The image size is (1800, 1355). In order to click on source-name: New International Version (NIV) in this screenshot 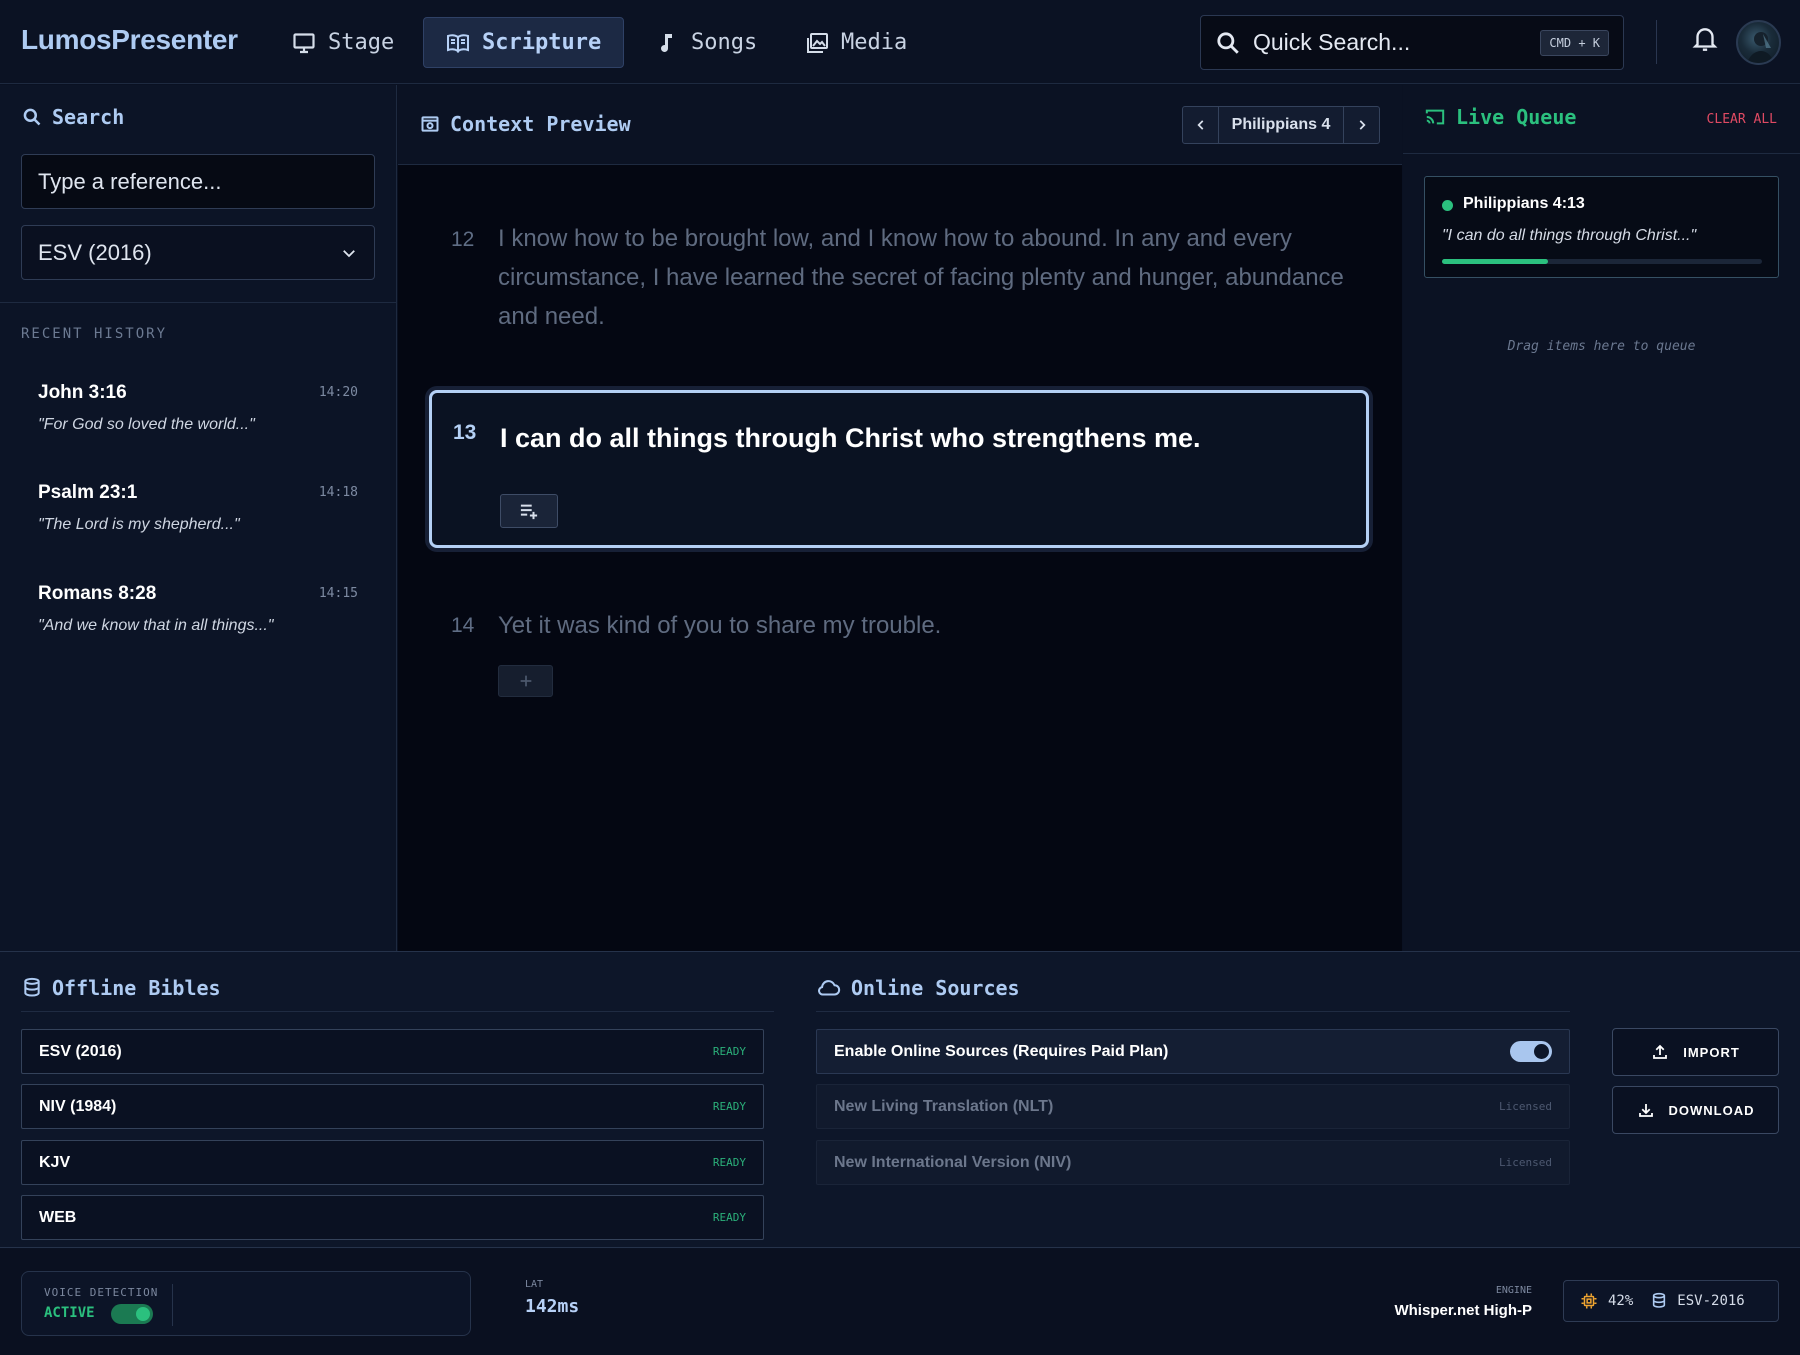, I will do `click(953, 1162)`.